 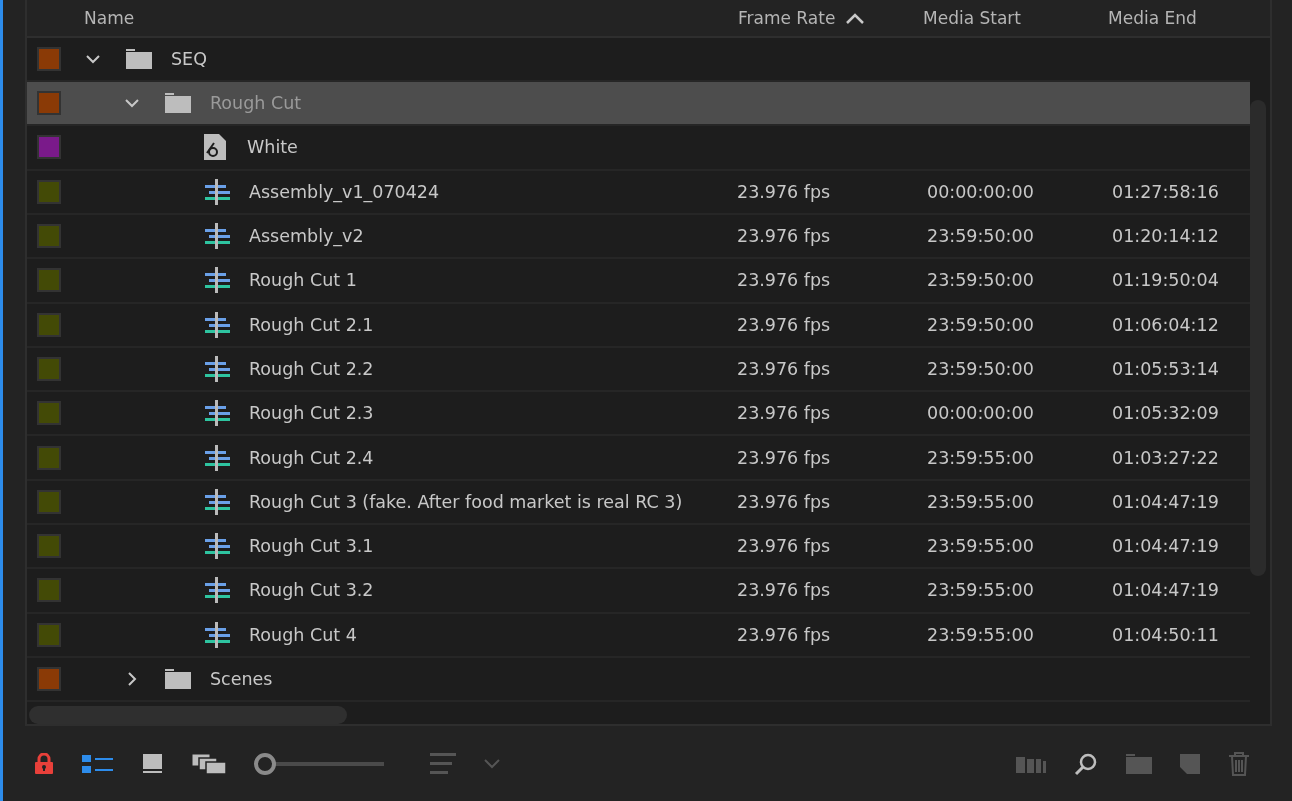 What do you see at coordinates (972, 17) in the screenshot?
I see `column-label: Media Start` at bounding box center [972, 17].